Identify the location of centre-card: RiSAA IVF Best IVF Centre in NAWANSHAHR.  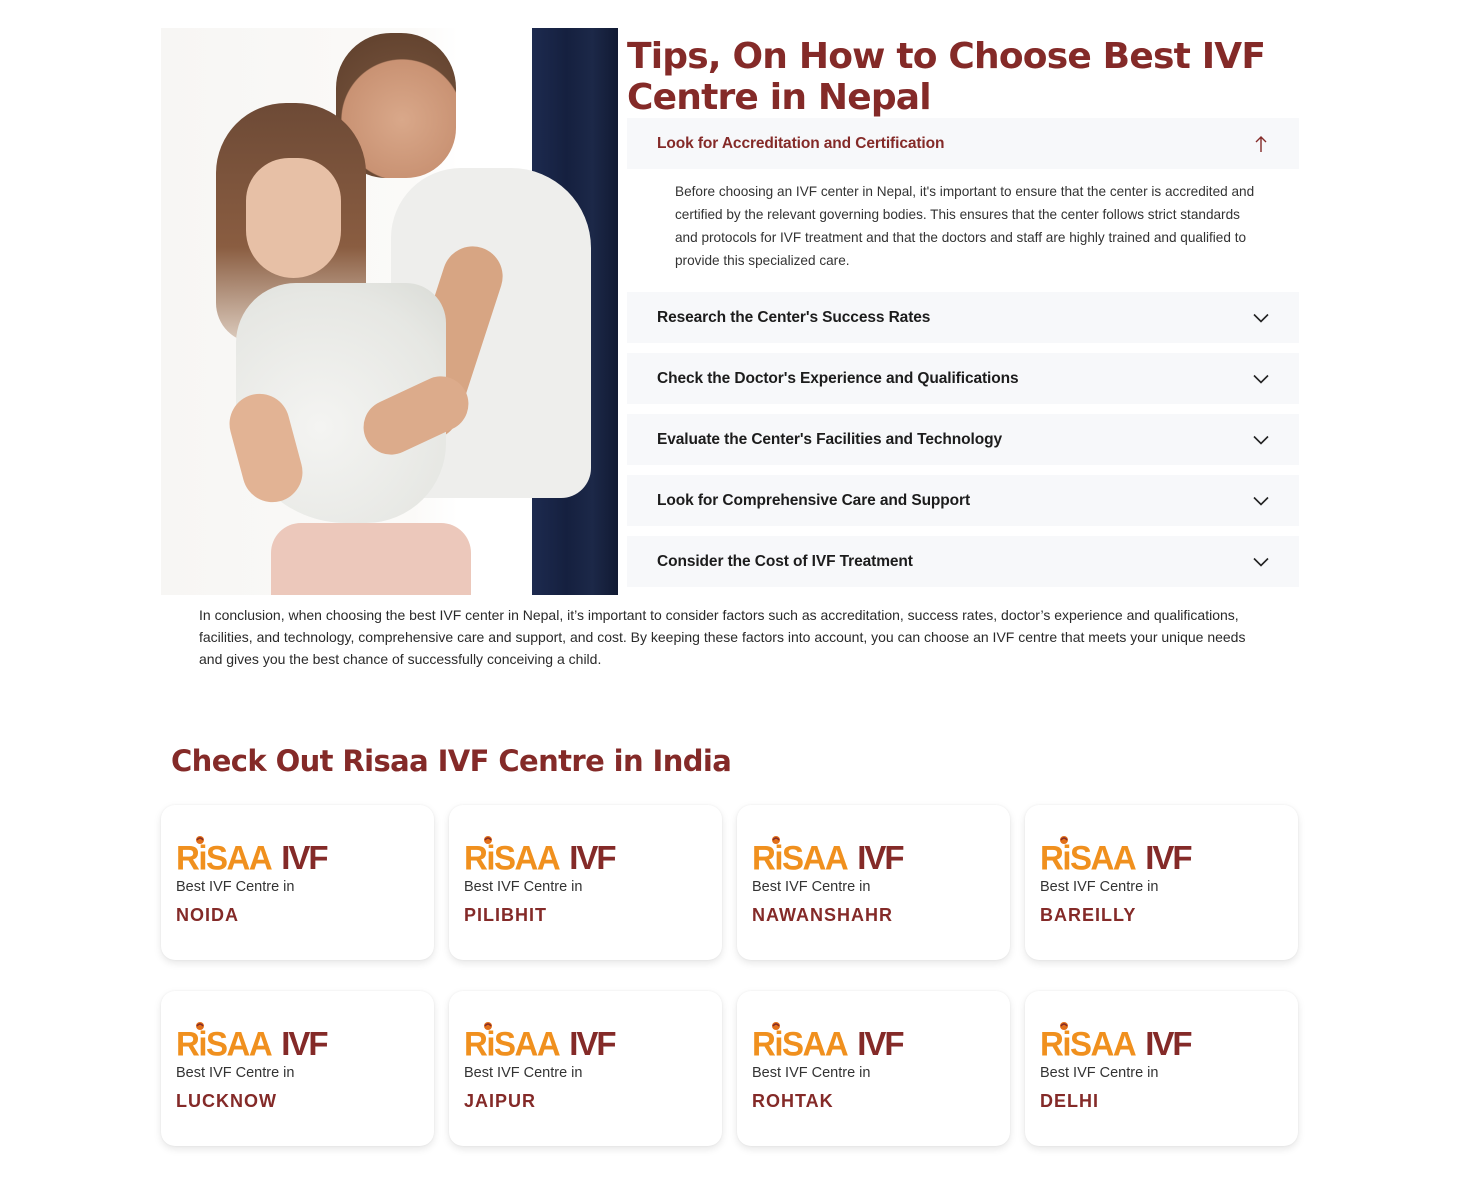
(873, 882).